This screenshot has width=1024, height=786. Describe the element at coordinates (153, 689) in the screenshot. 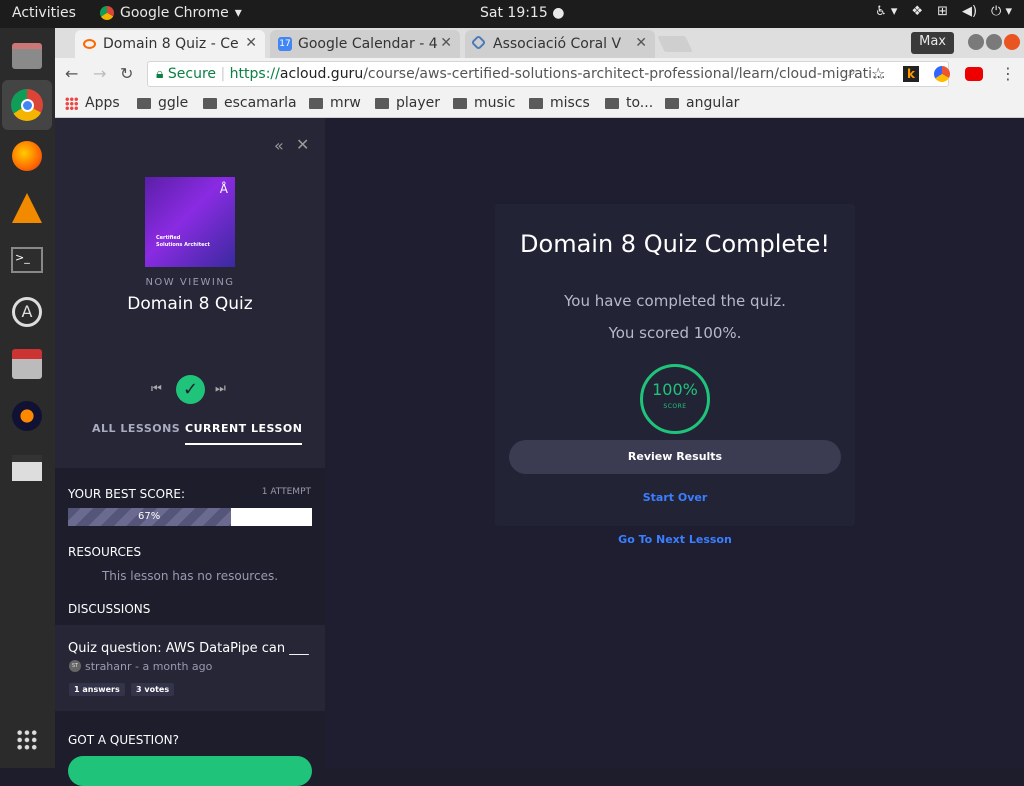

I see `votes-badge: 3 votes` at that location.